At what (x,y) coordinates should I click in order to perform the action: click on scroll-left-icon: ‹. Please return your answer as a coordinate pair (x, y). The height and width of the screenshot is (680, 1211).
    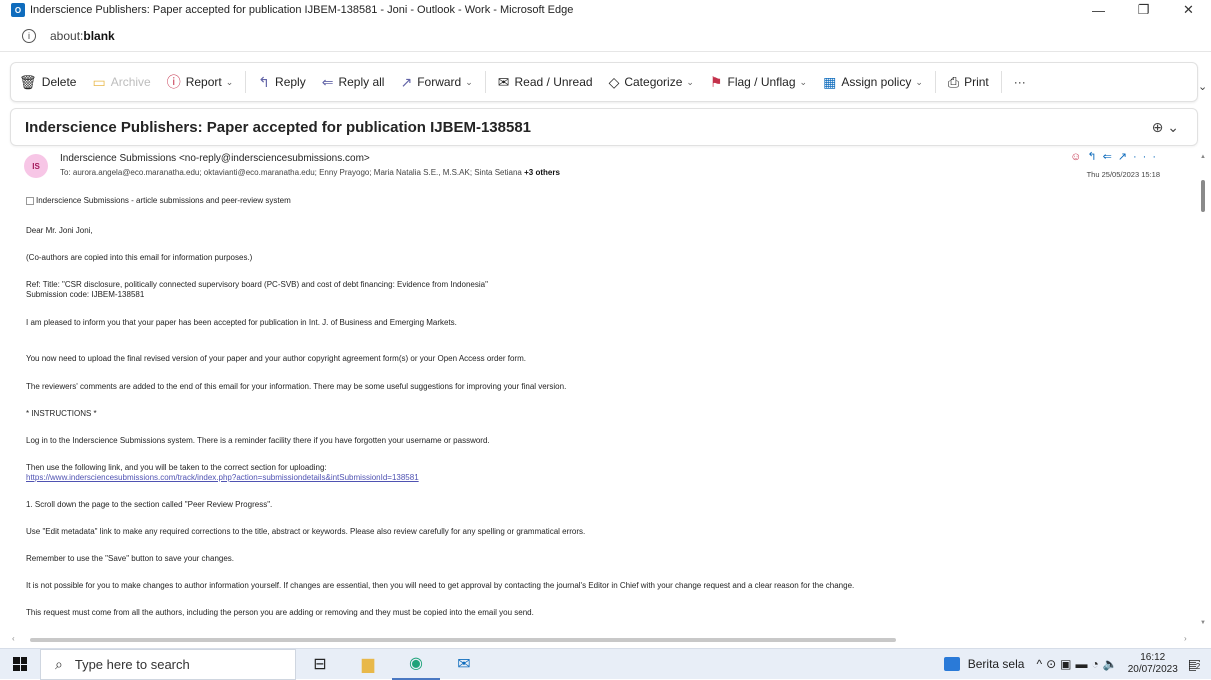
    Looking at the image, I should click on (13, 638).